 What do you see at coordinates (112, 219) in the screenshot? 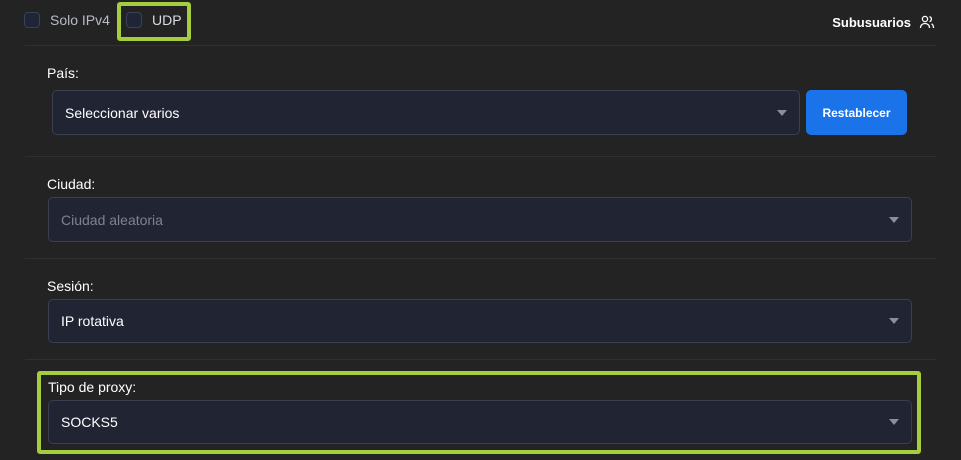
I see `city-select-placeholder: Ciudad aleatoria` at bounding box center [112, 219].